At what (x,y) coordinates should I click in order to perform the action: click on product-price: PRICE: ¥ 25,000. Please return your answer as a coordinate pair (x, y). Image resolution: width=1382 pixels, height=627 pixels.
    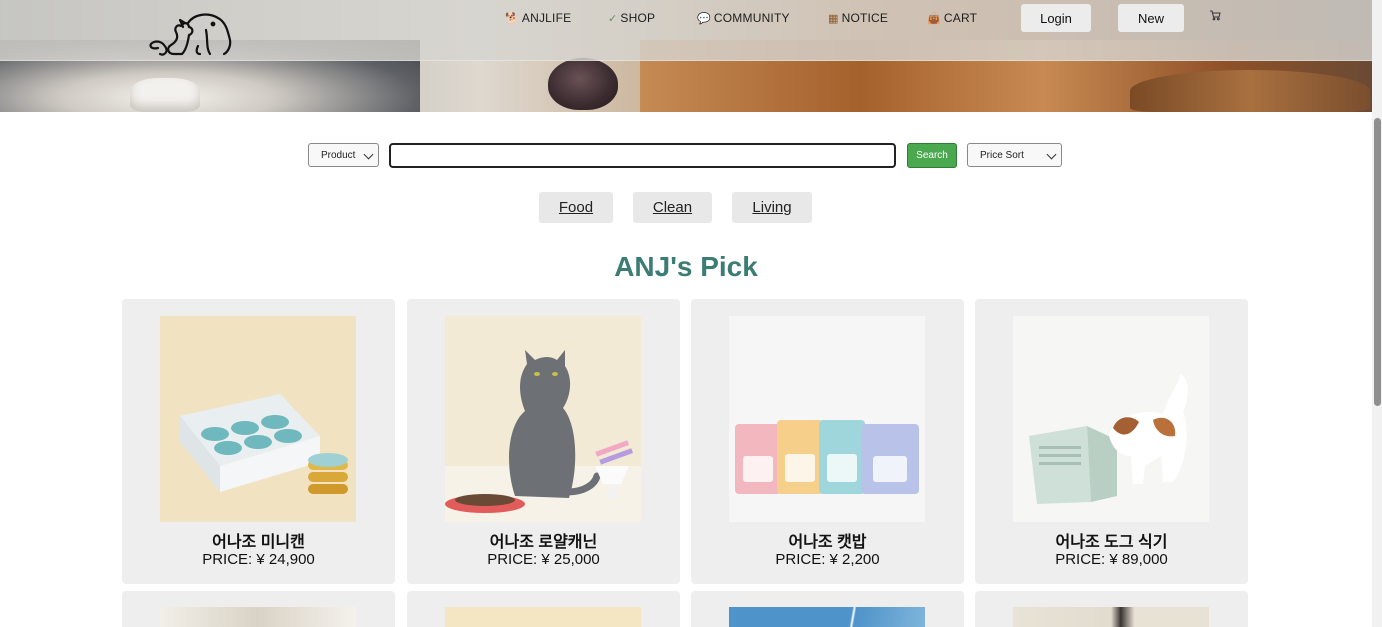
    Looking at the image, I should click on (543, 559).